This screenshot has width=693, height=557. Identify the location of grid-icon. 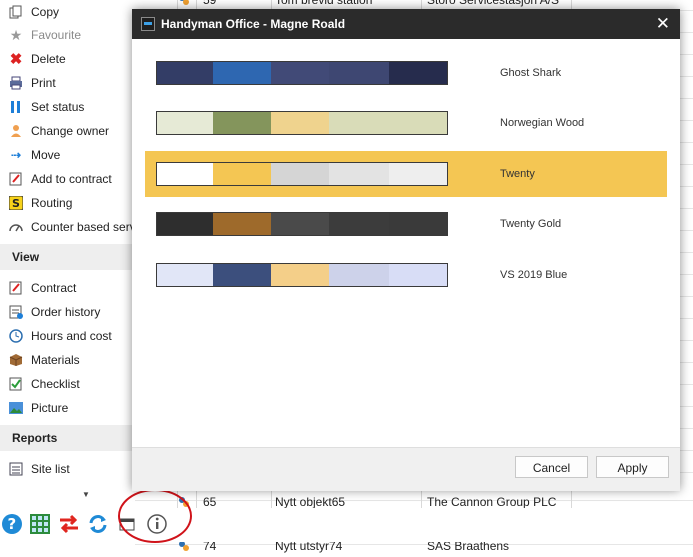
(40, 524).